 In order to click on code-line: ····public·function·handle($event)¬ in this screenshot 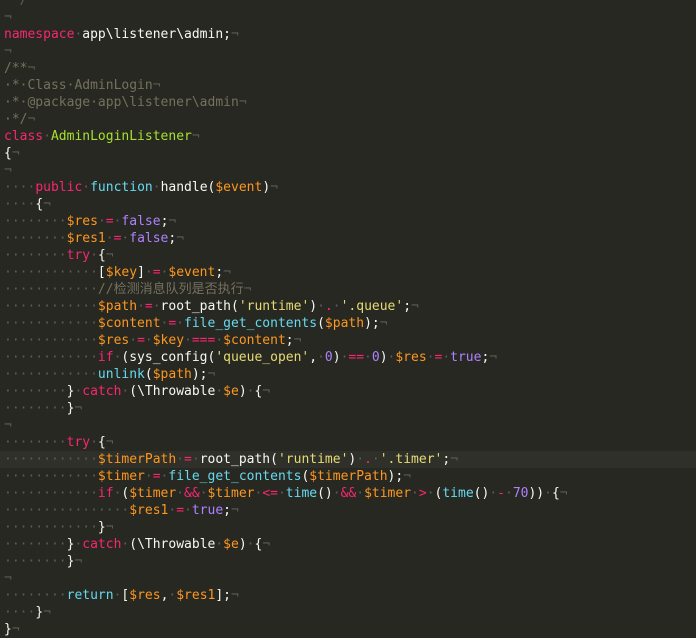, I will do `click(350, 187)`.